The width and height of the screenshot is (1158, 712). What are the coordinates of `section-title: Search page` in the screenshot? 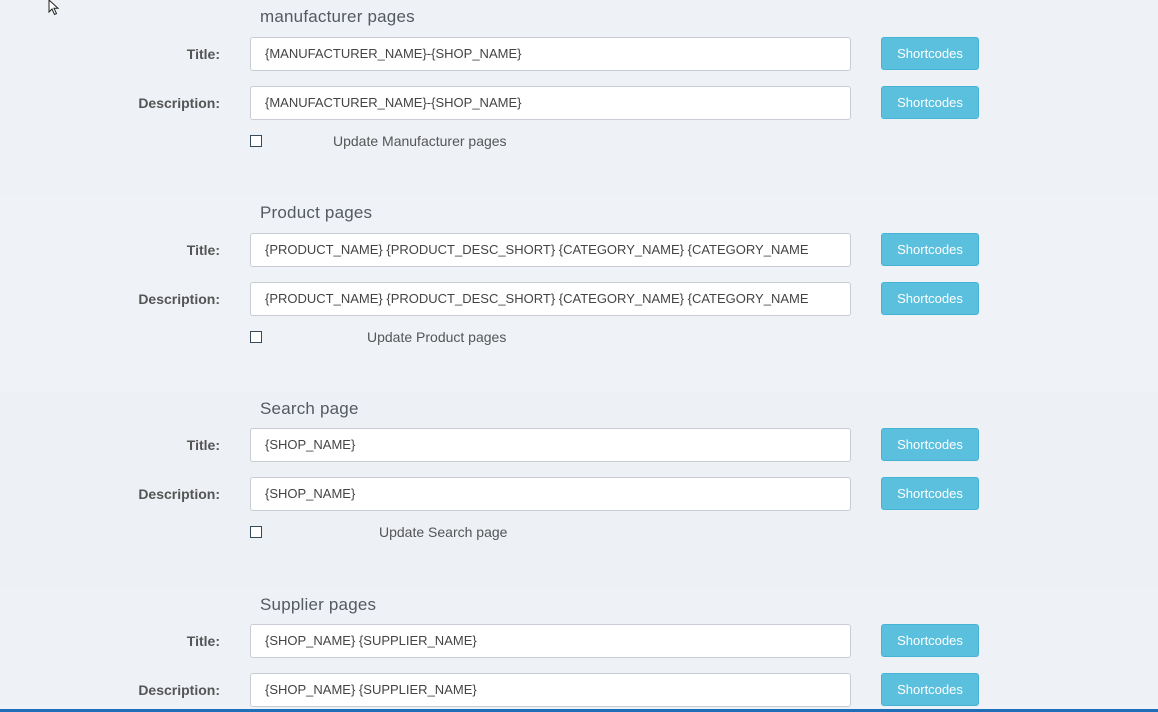 It's located at (309, 408).